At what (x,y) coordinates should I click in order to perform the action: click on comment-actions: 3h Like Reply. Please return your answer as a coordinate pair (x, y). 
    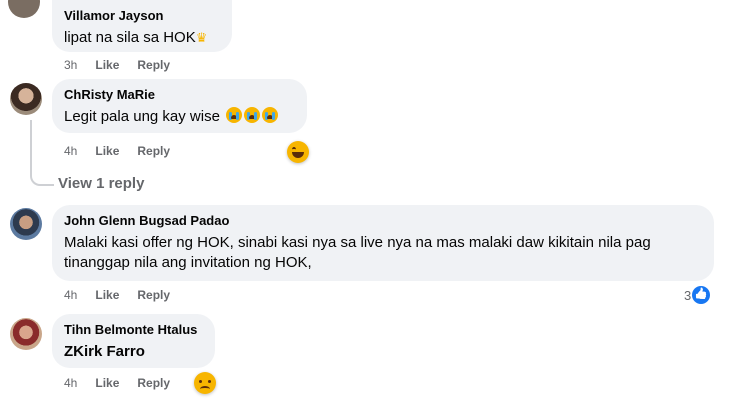
    Looking at the image, I should click on (126, 65).